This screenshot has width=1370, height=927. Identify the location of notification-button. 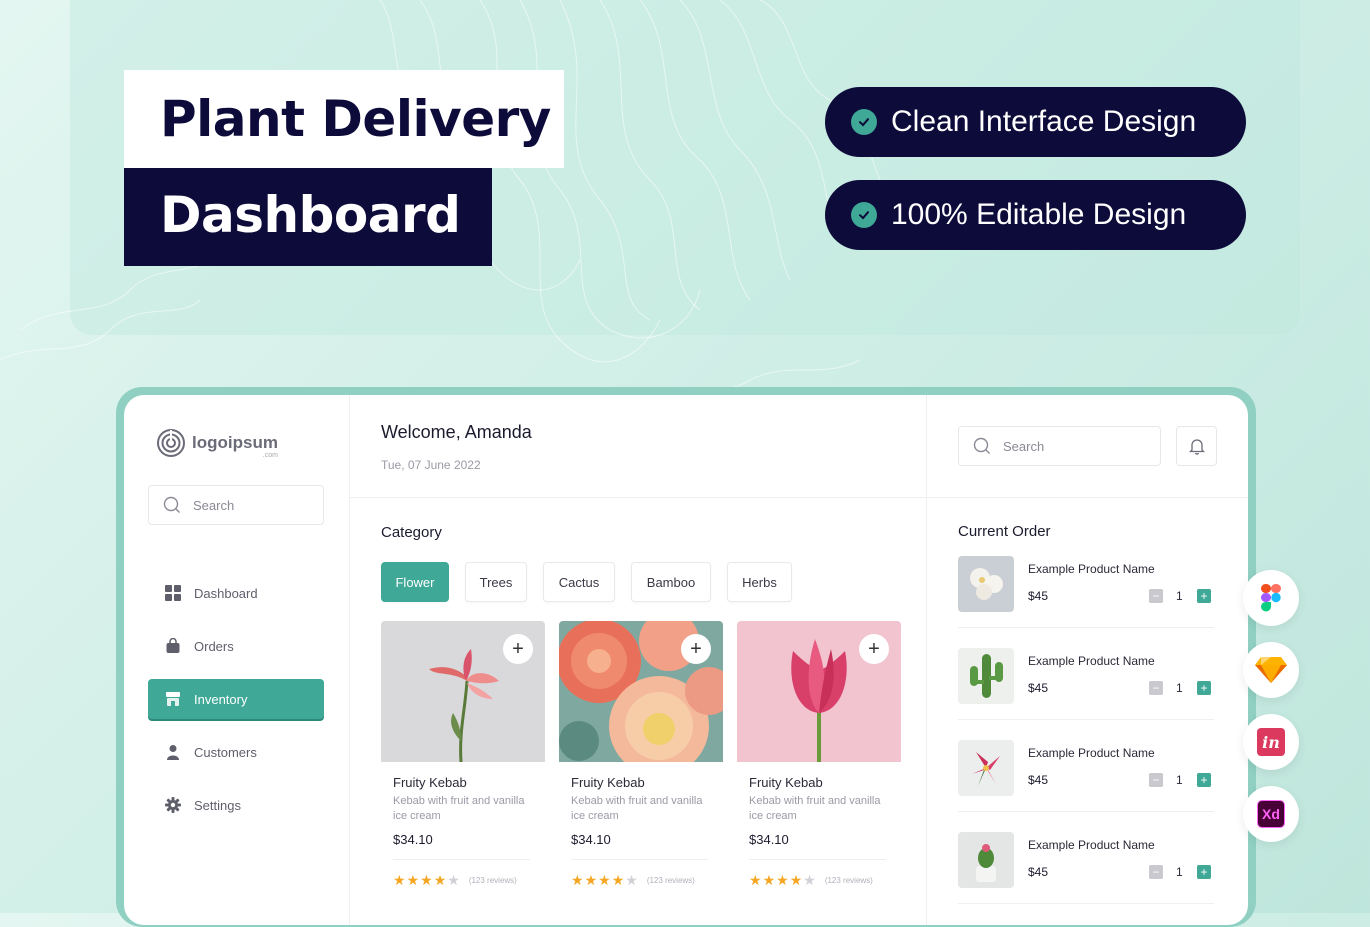
(1196, 446).